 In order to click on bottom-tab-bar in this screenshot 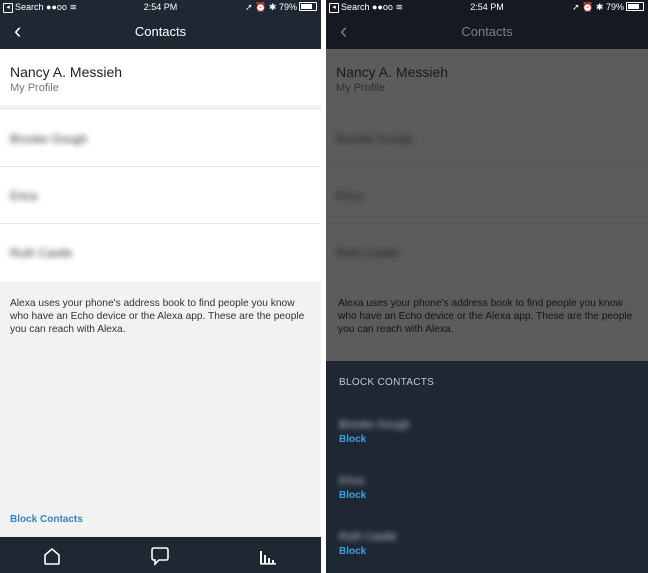, I will do `click(160, 555)`.